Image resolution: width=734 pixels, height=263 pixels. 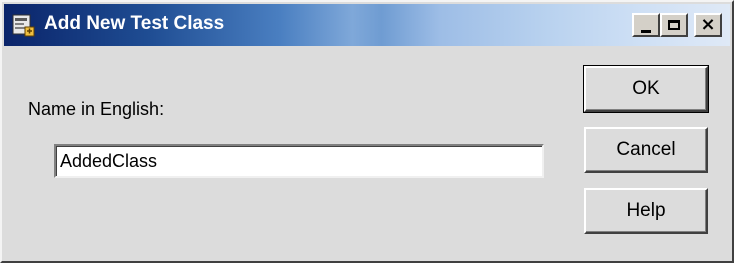 I want to click on minimize-button, so click(x=646, y=25).